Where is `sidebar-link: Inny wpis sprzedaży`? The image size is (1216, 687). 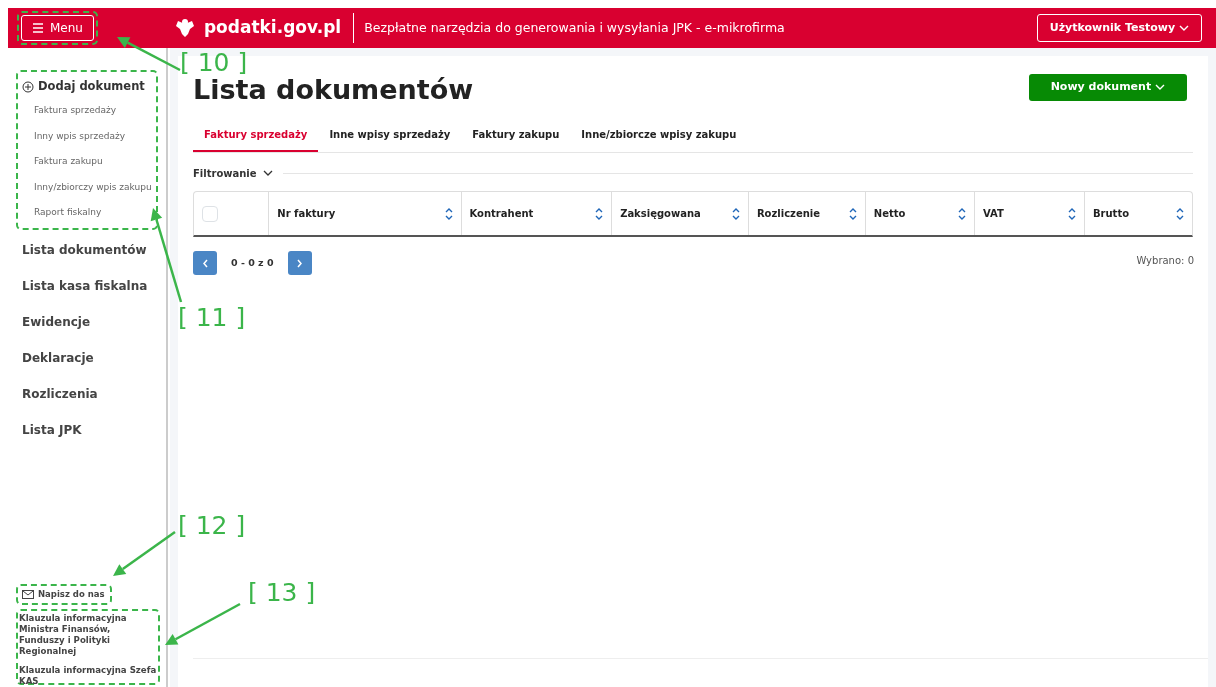 sidebar-link: Inny wpis sprzedaży is located at coordinates (87, 136).